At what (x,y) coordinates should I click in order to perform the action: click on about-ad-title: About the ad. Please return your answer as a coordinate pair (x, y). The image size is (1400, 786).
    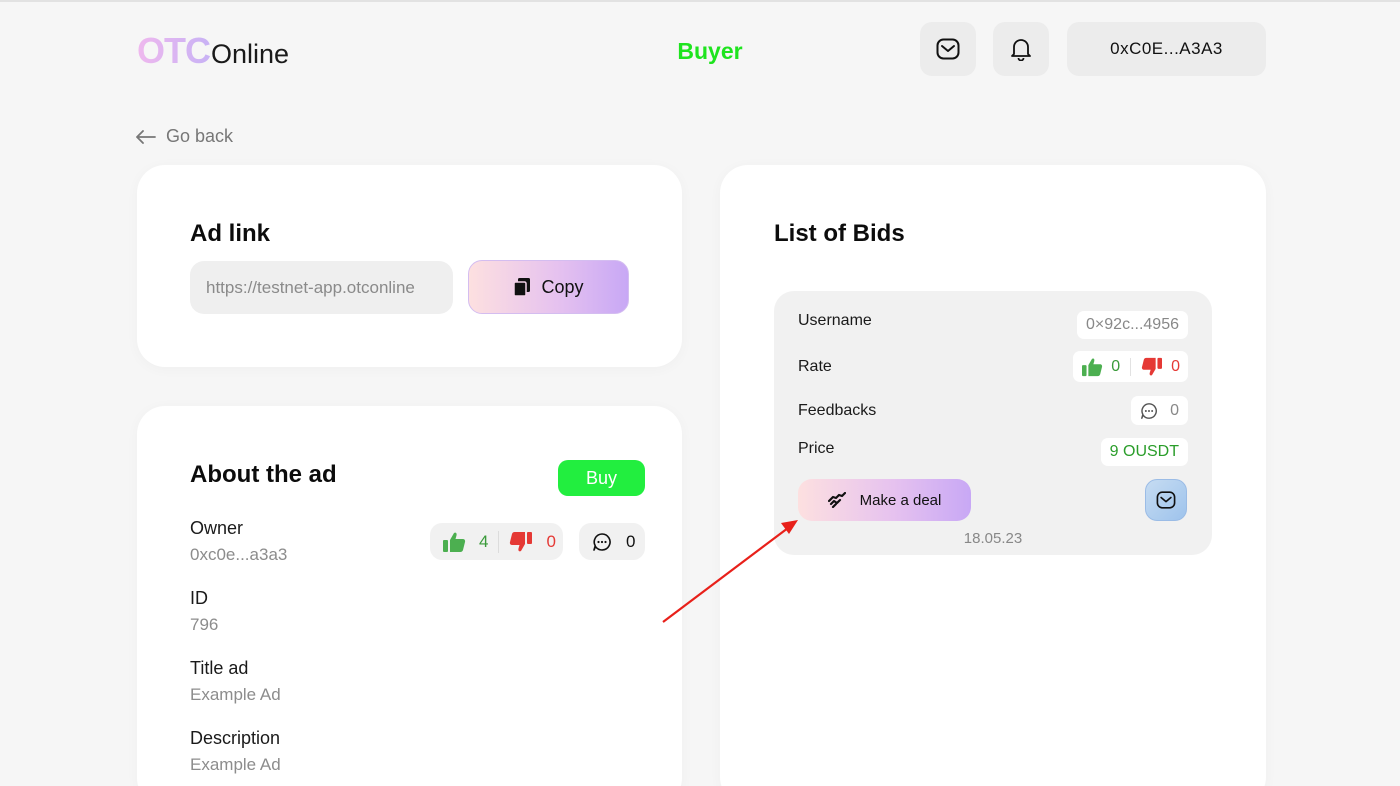
    Looking at the image, I should click on (263, 474).